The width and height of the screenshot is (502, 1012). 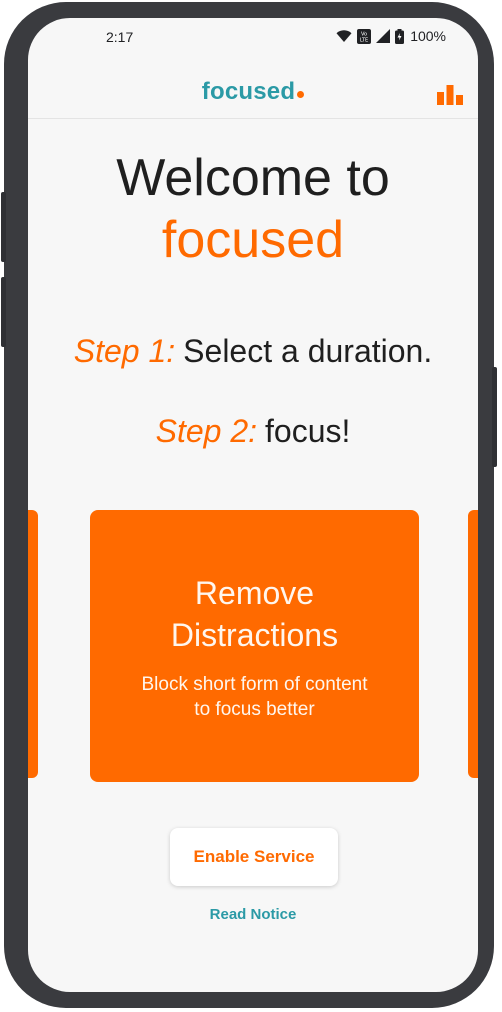 I want to click on read-notice-link: Read Notice, so click(x=253, y=914).